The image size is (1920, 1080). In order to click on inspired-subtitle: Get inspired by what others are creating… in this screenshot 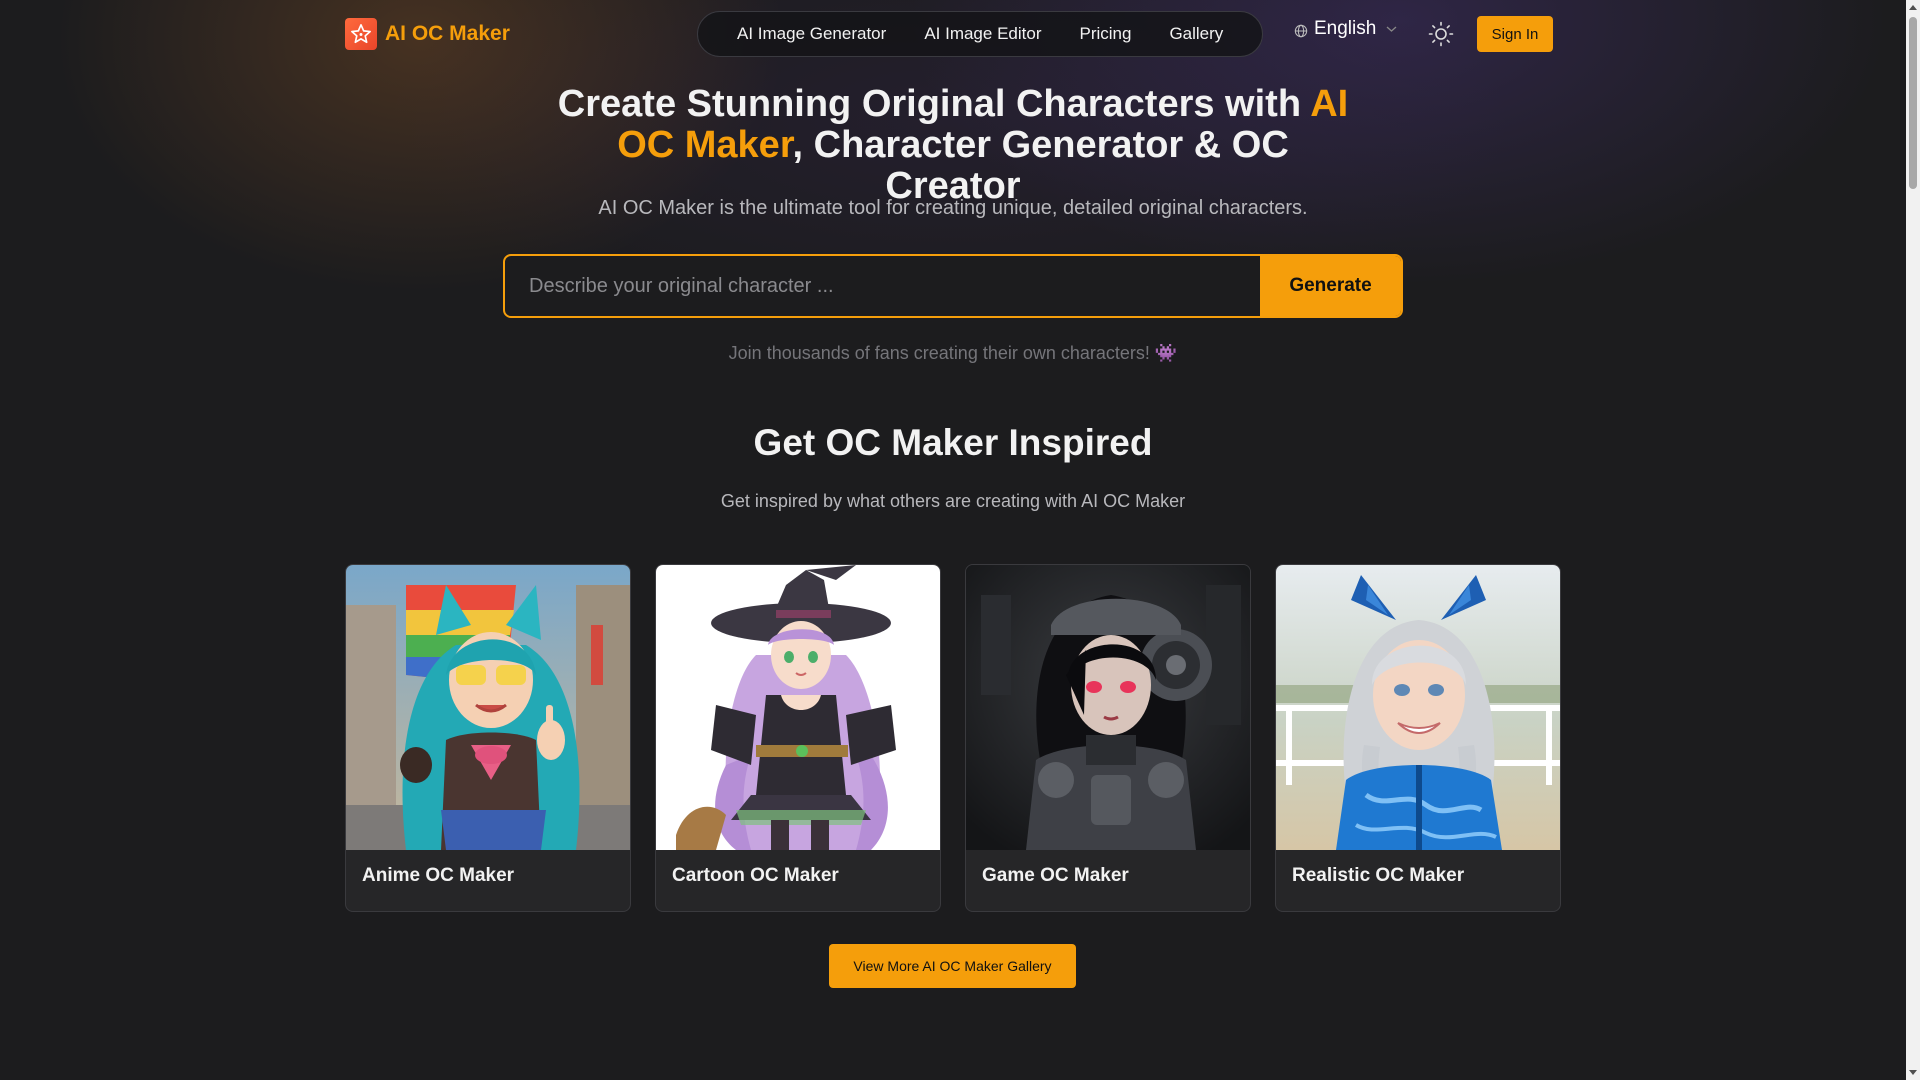, I will do `click(953, 501)`.